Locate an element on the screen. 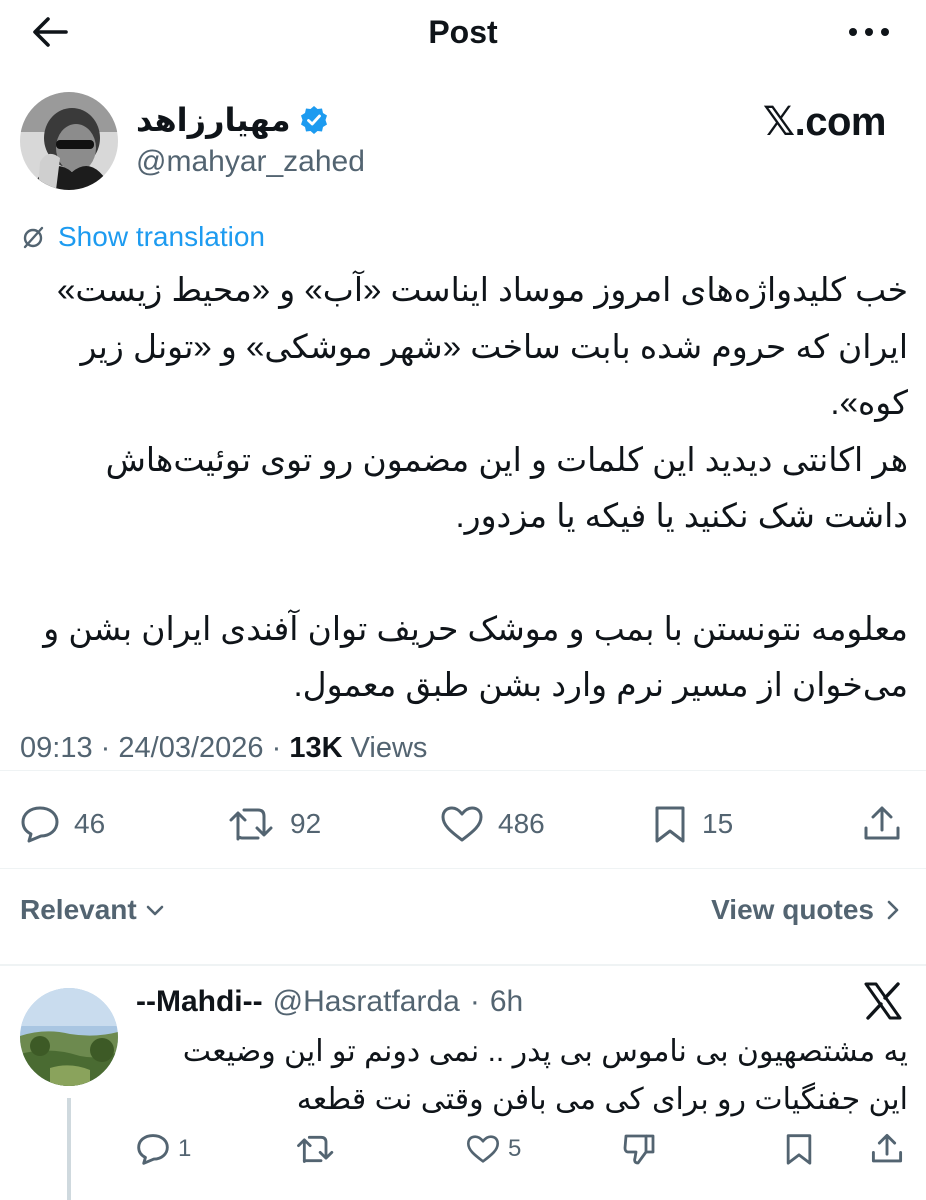  author-handle: @mahyar_zahed is located at coordinates (250, 162).